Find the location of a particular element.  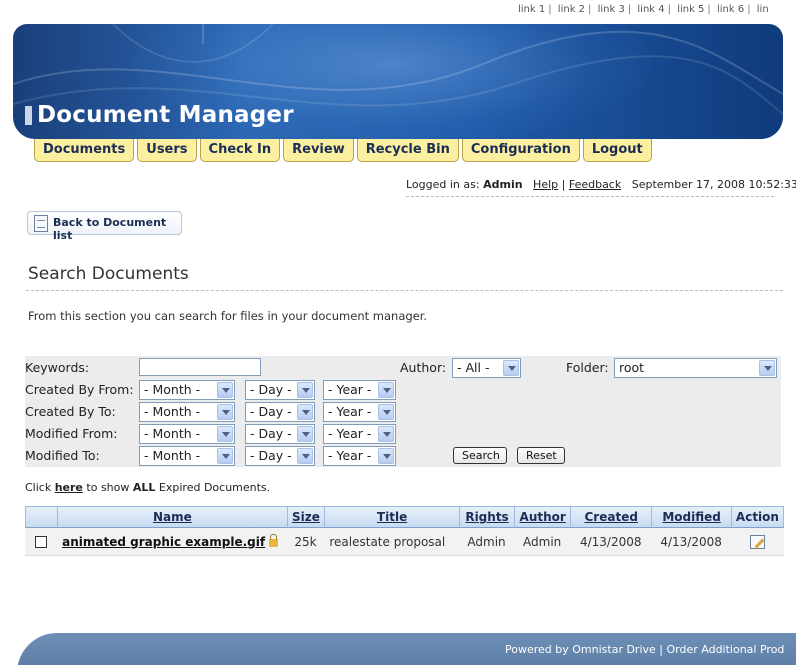

top-link-2: link 2 is located at coordinates (571, 9).